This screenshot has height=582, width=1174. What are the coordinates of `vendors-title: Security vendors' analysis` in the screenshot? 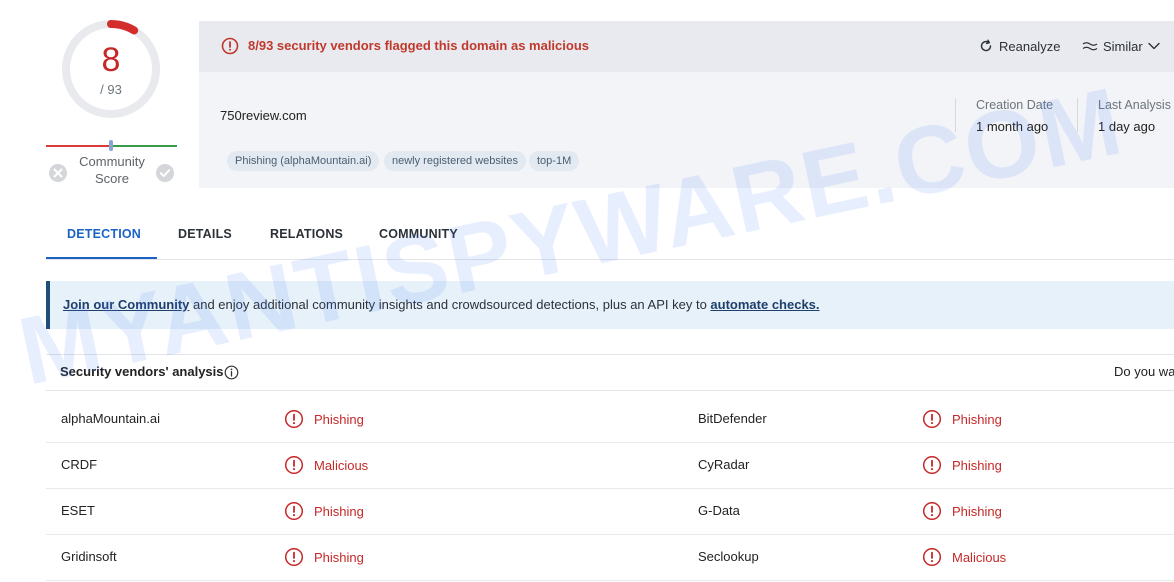 It's located at (142, 371).